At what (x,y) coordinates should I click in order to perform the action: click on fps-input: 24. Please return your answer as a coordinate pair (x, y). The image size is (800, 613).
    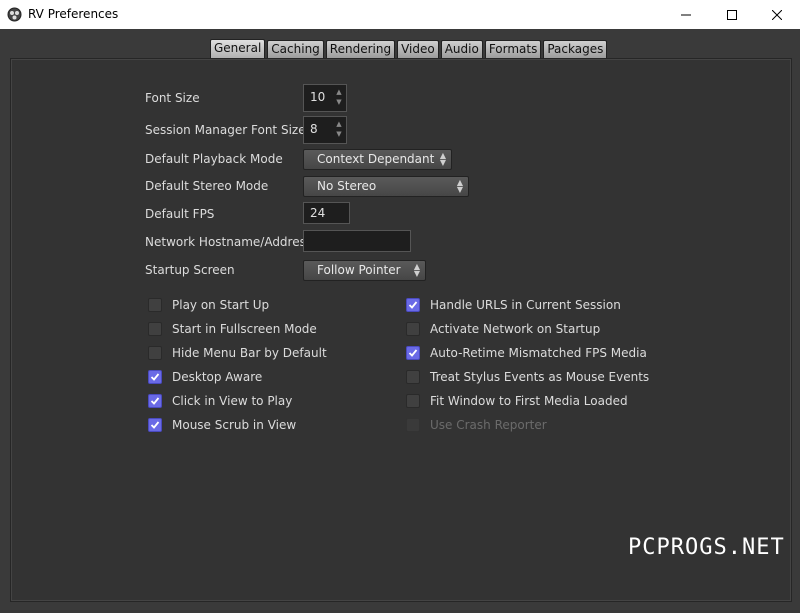
    Looking at the image, I should click on (326, 213).